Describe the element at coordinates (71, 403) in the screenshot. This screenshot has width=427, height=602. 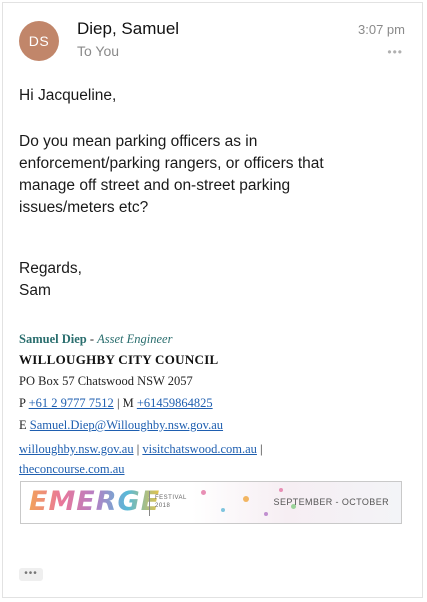
I see `phone-link: +61 2 9777 7512` at that location.